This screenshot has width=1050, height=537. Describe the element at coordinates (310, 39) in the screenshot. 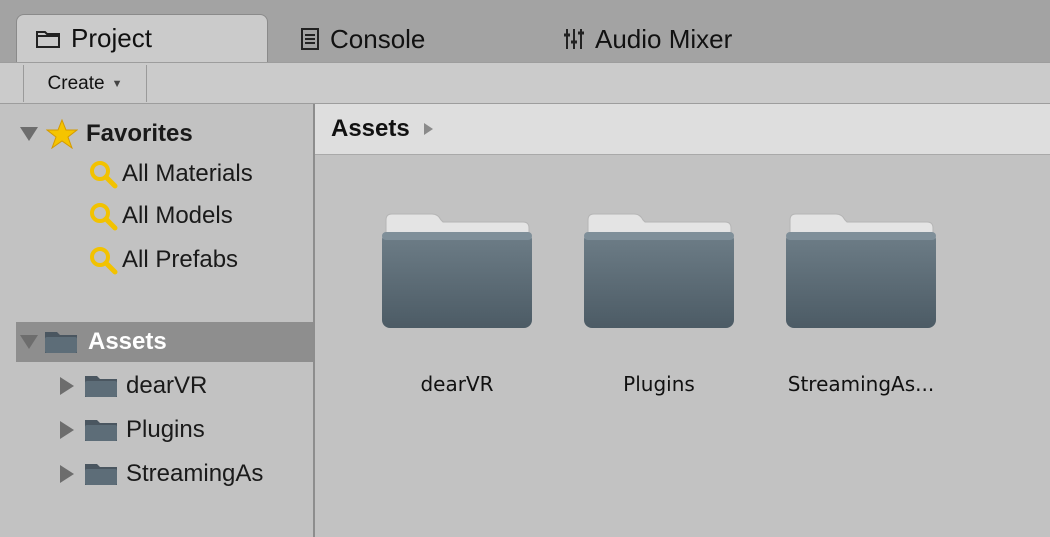

I see `console-icon` at that location.